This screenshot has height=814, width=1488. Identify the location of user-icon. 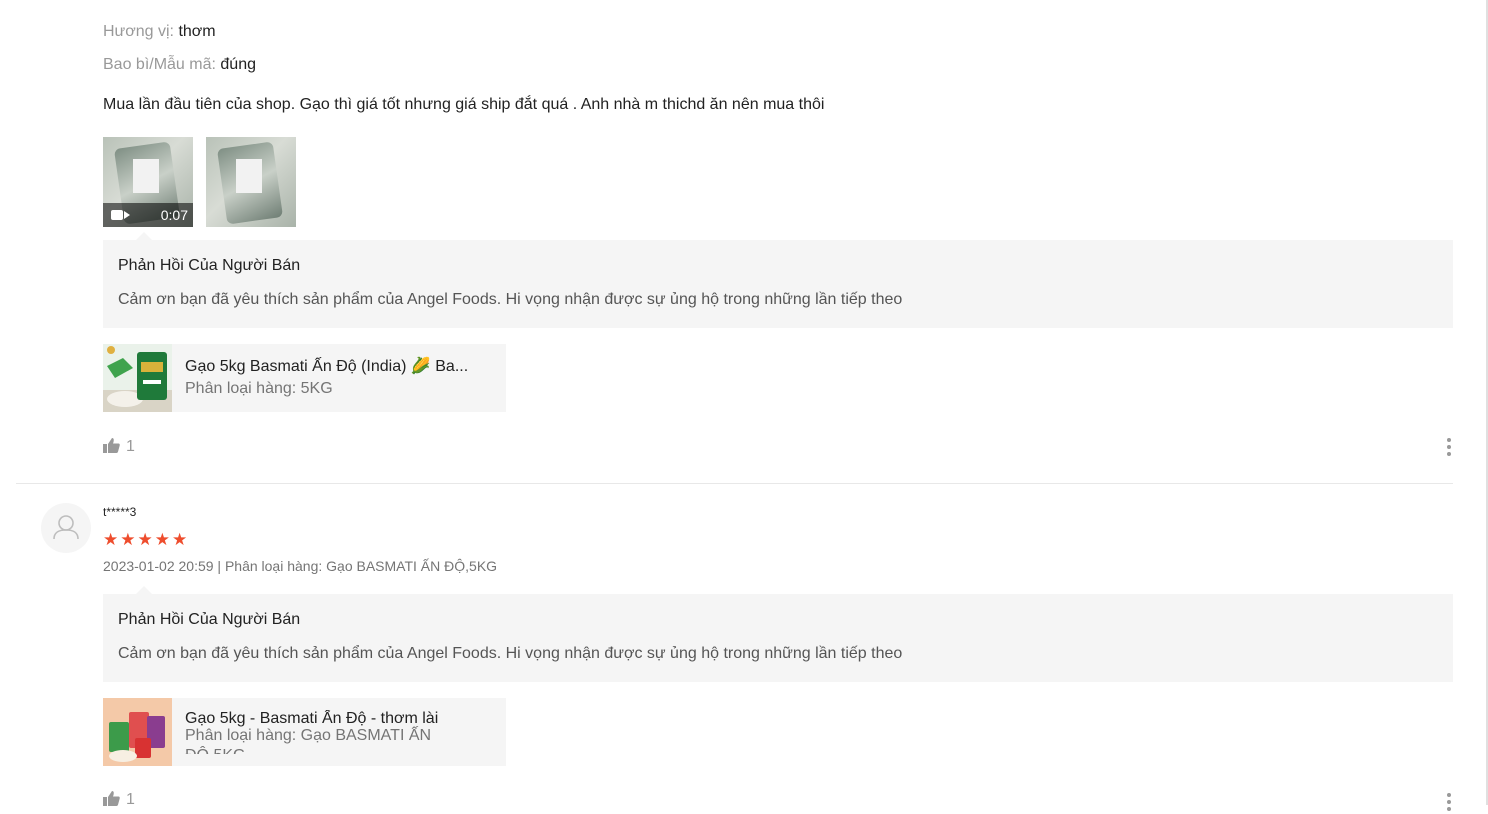
(66, 527).